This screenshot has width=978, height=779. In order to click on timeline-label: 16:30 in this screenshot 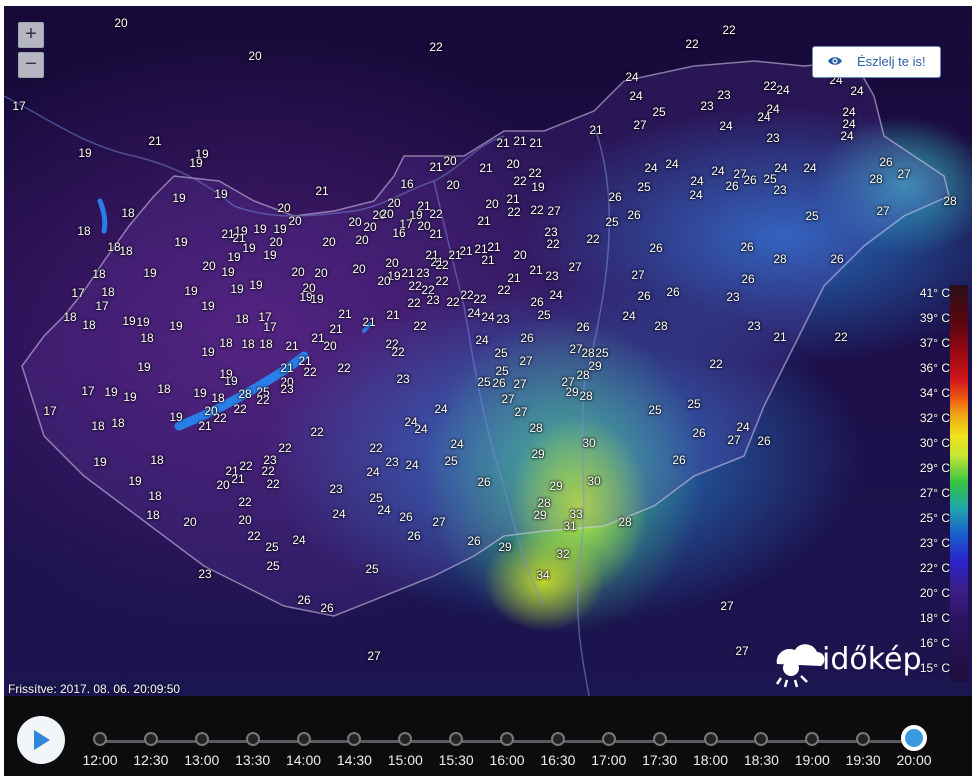, I will do `click(557, 760)`.